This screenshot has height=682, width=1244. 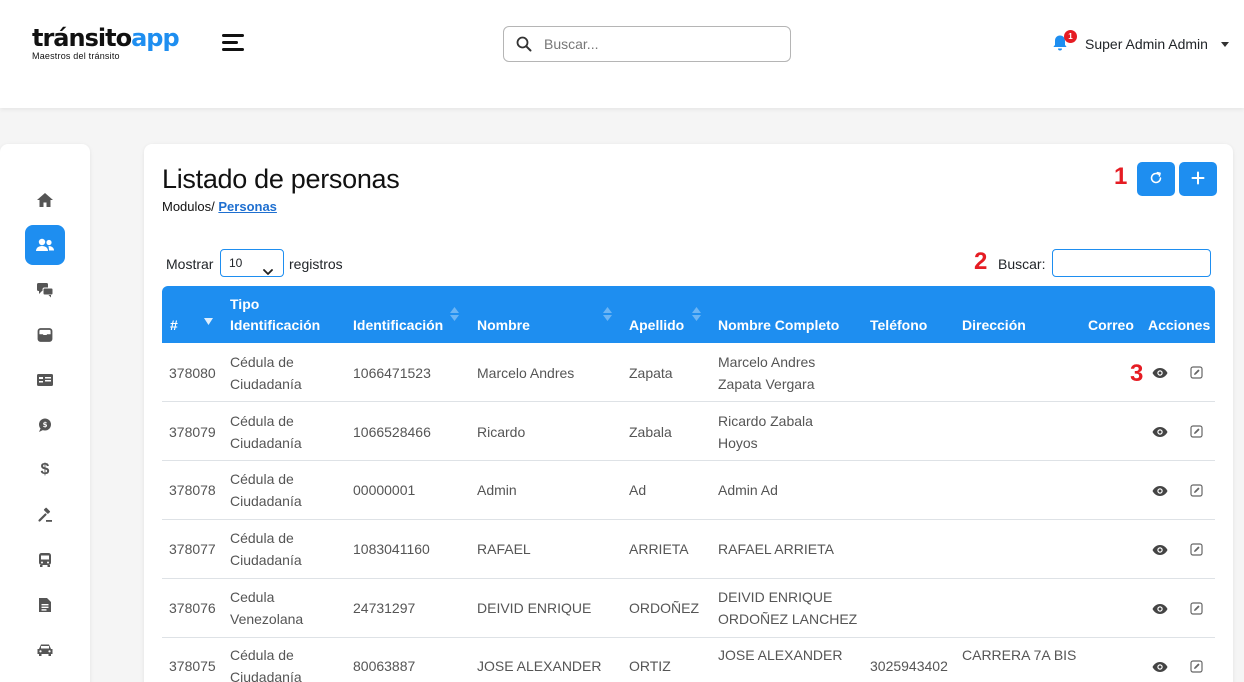 I want to click on logo-tagline: Maestros del tránsito, so click(x=76, y=56).